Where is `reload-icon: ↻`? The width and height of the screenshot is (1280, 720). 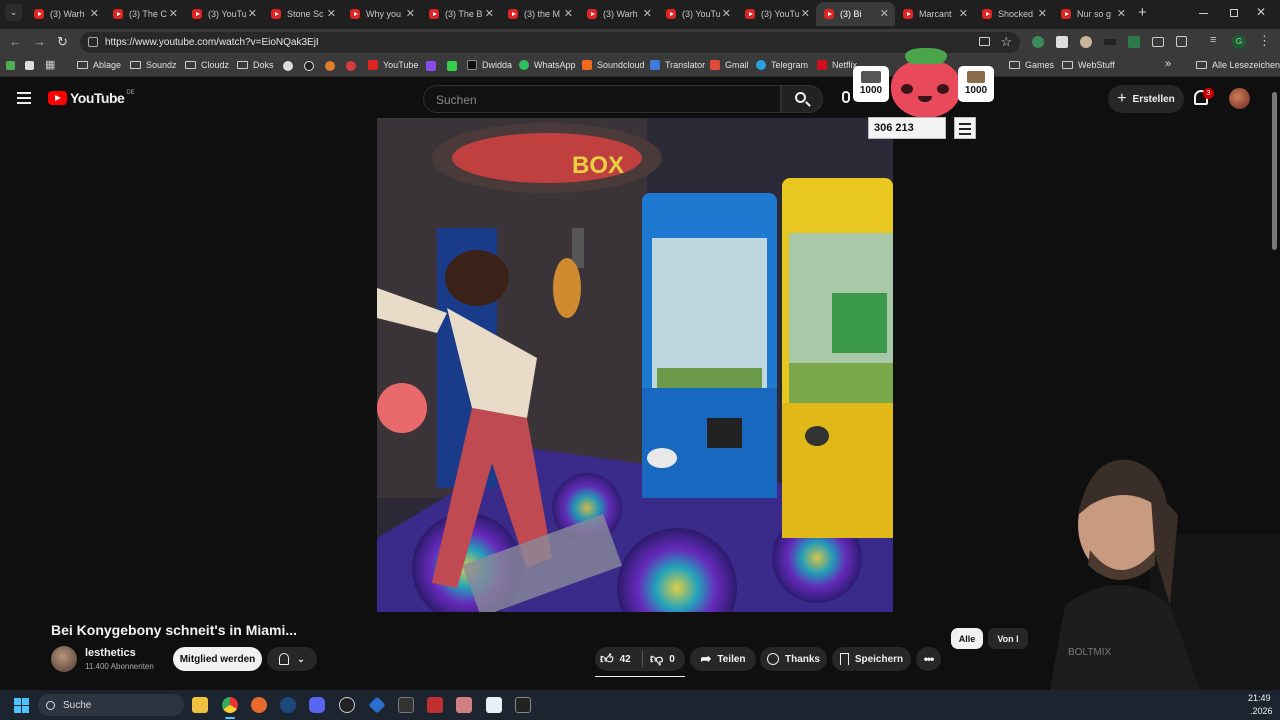 reload-icon: ↻ is located at coordinates (62, 42).